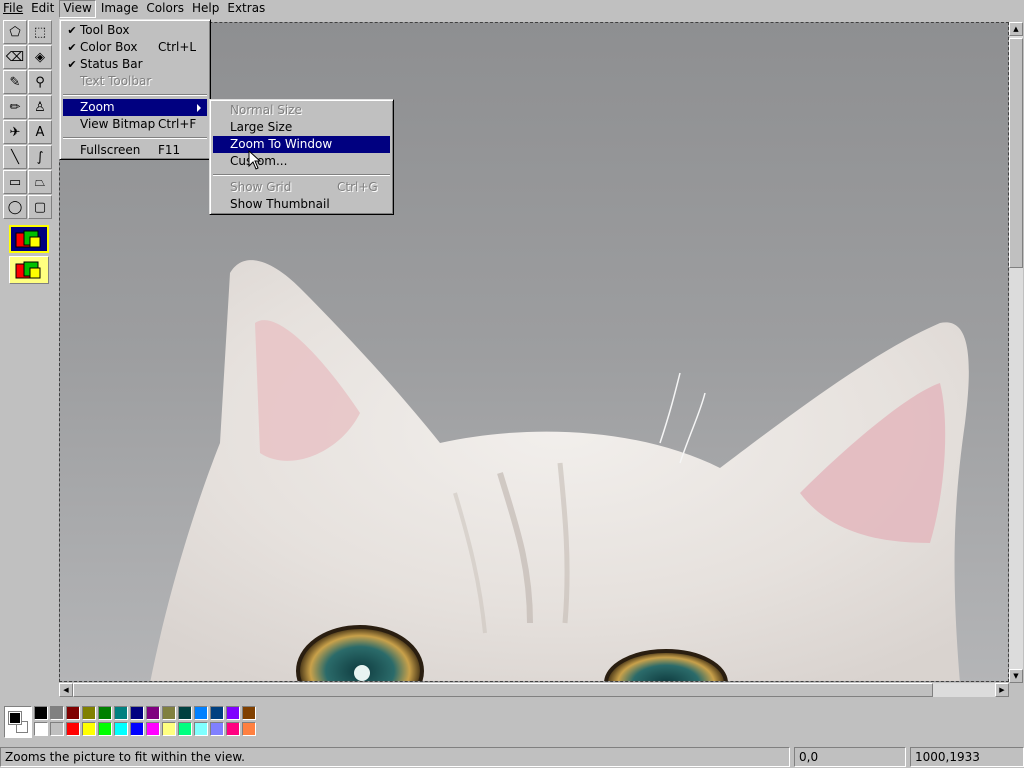 The image size is (1024, 768). I want to click on menu-help: Help, so click(205, 9).